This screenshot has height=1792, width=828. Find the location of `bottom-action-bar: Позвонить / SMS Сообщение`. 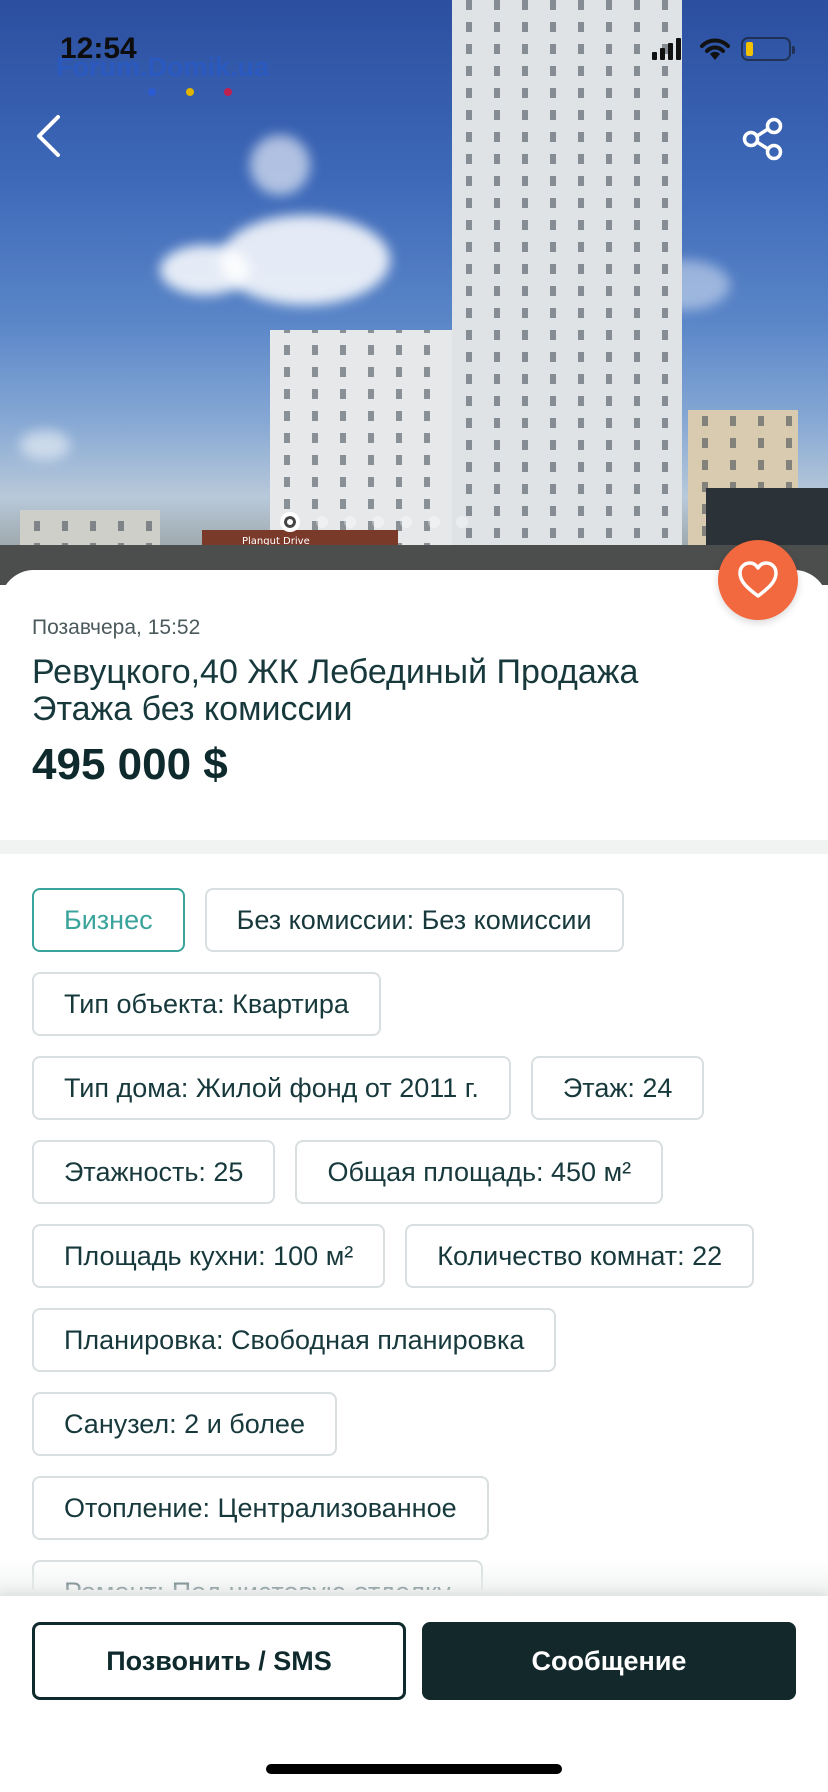

bottom-action-bar: Позвонить / SMS Сообщение is located at coordinates (414, 1694).